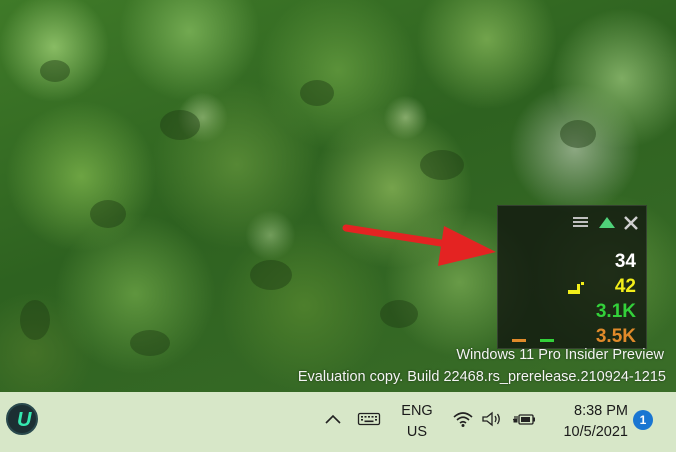 Image resolution: width=676 pixels, height=452 pixels. What do you see at coordinates (631, 223) in the screenshot?
I see `close-icon` at bounding box center [631, 223].